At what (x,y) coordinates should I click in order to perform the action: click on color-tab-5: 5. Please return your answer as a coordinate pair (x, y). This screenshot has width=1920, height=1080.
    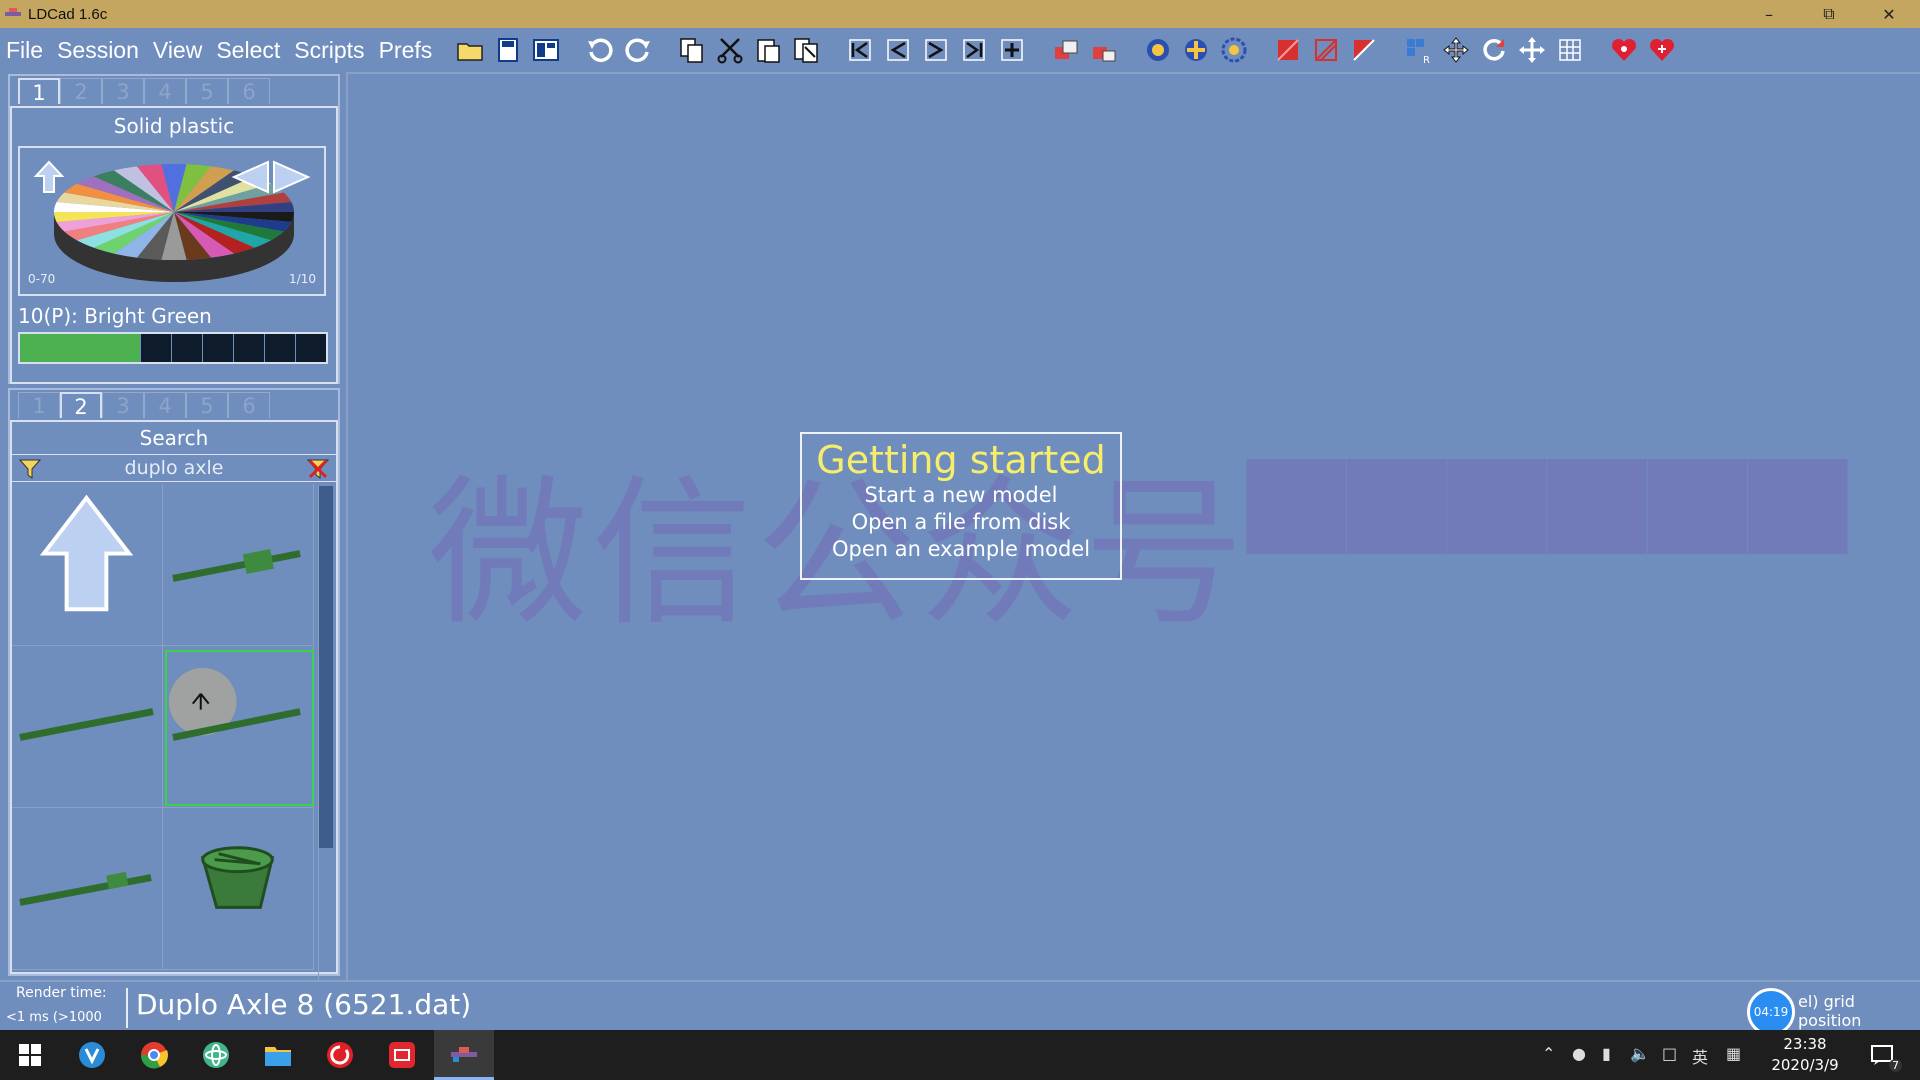
    Looking at the image, I should click on (207, 91).